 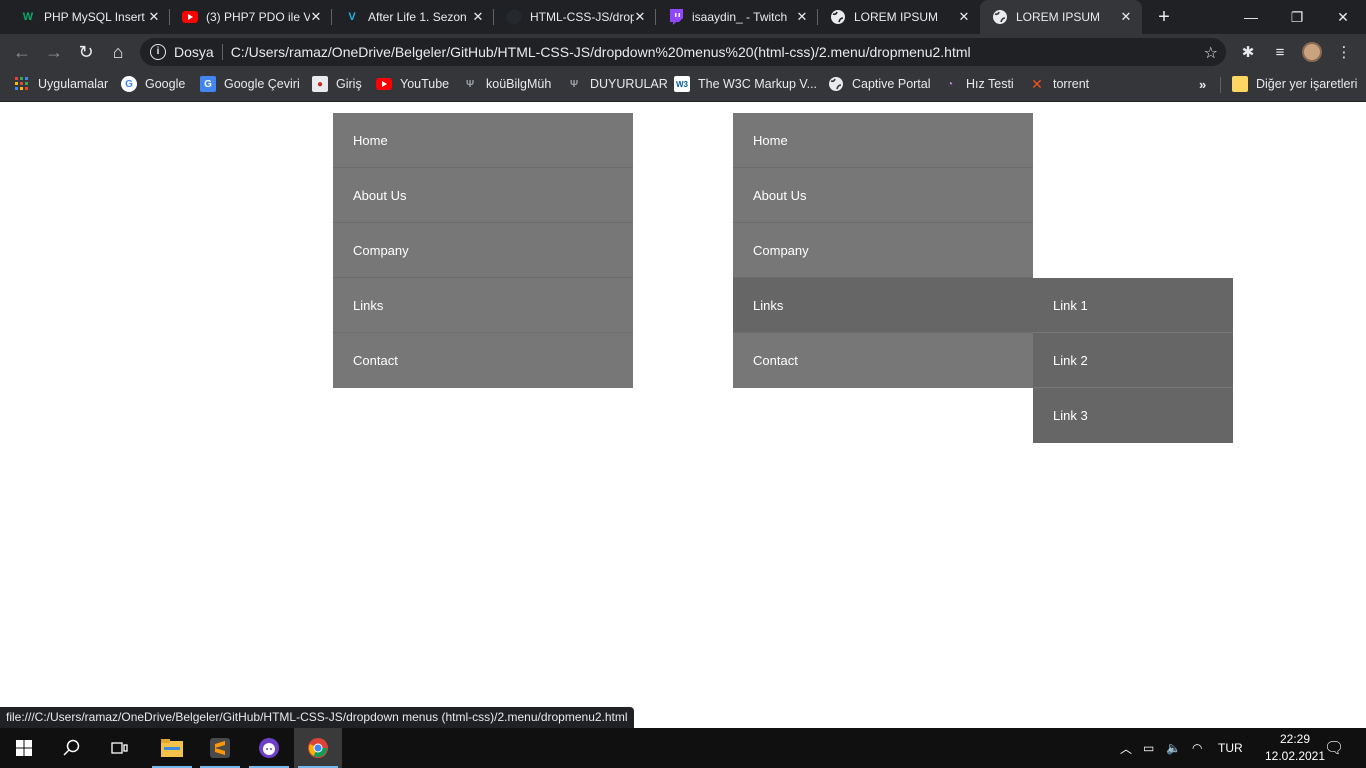 I want to click on restore-button: ❐, so click(x=1297, y=17).